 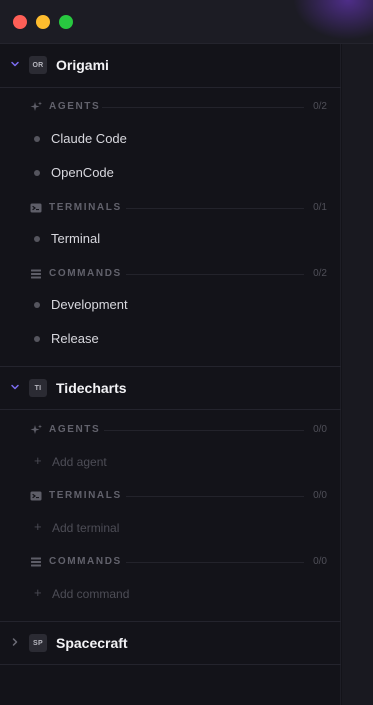 I want to click on add-agent-button: + Add agent, so click(x=170, y=462).